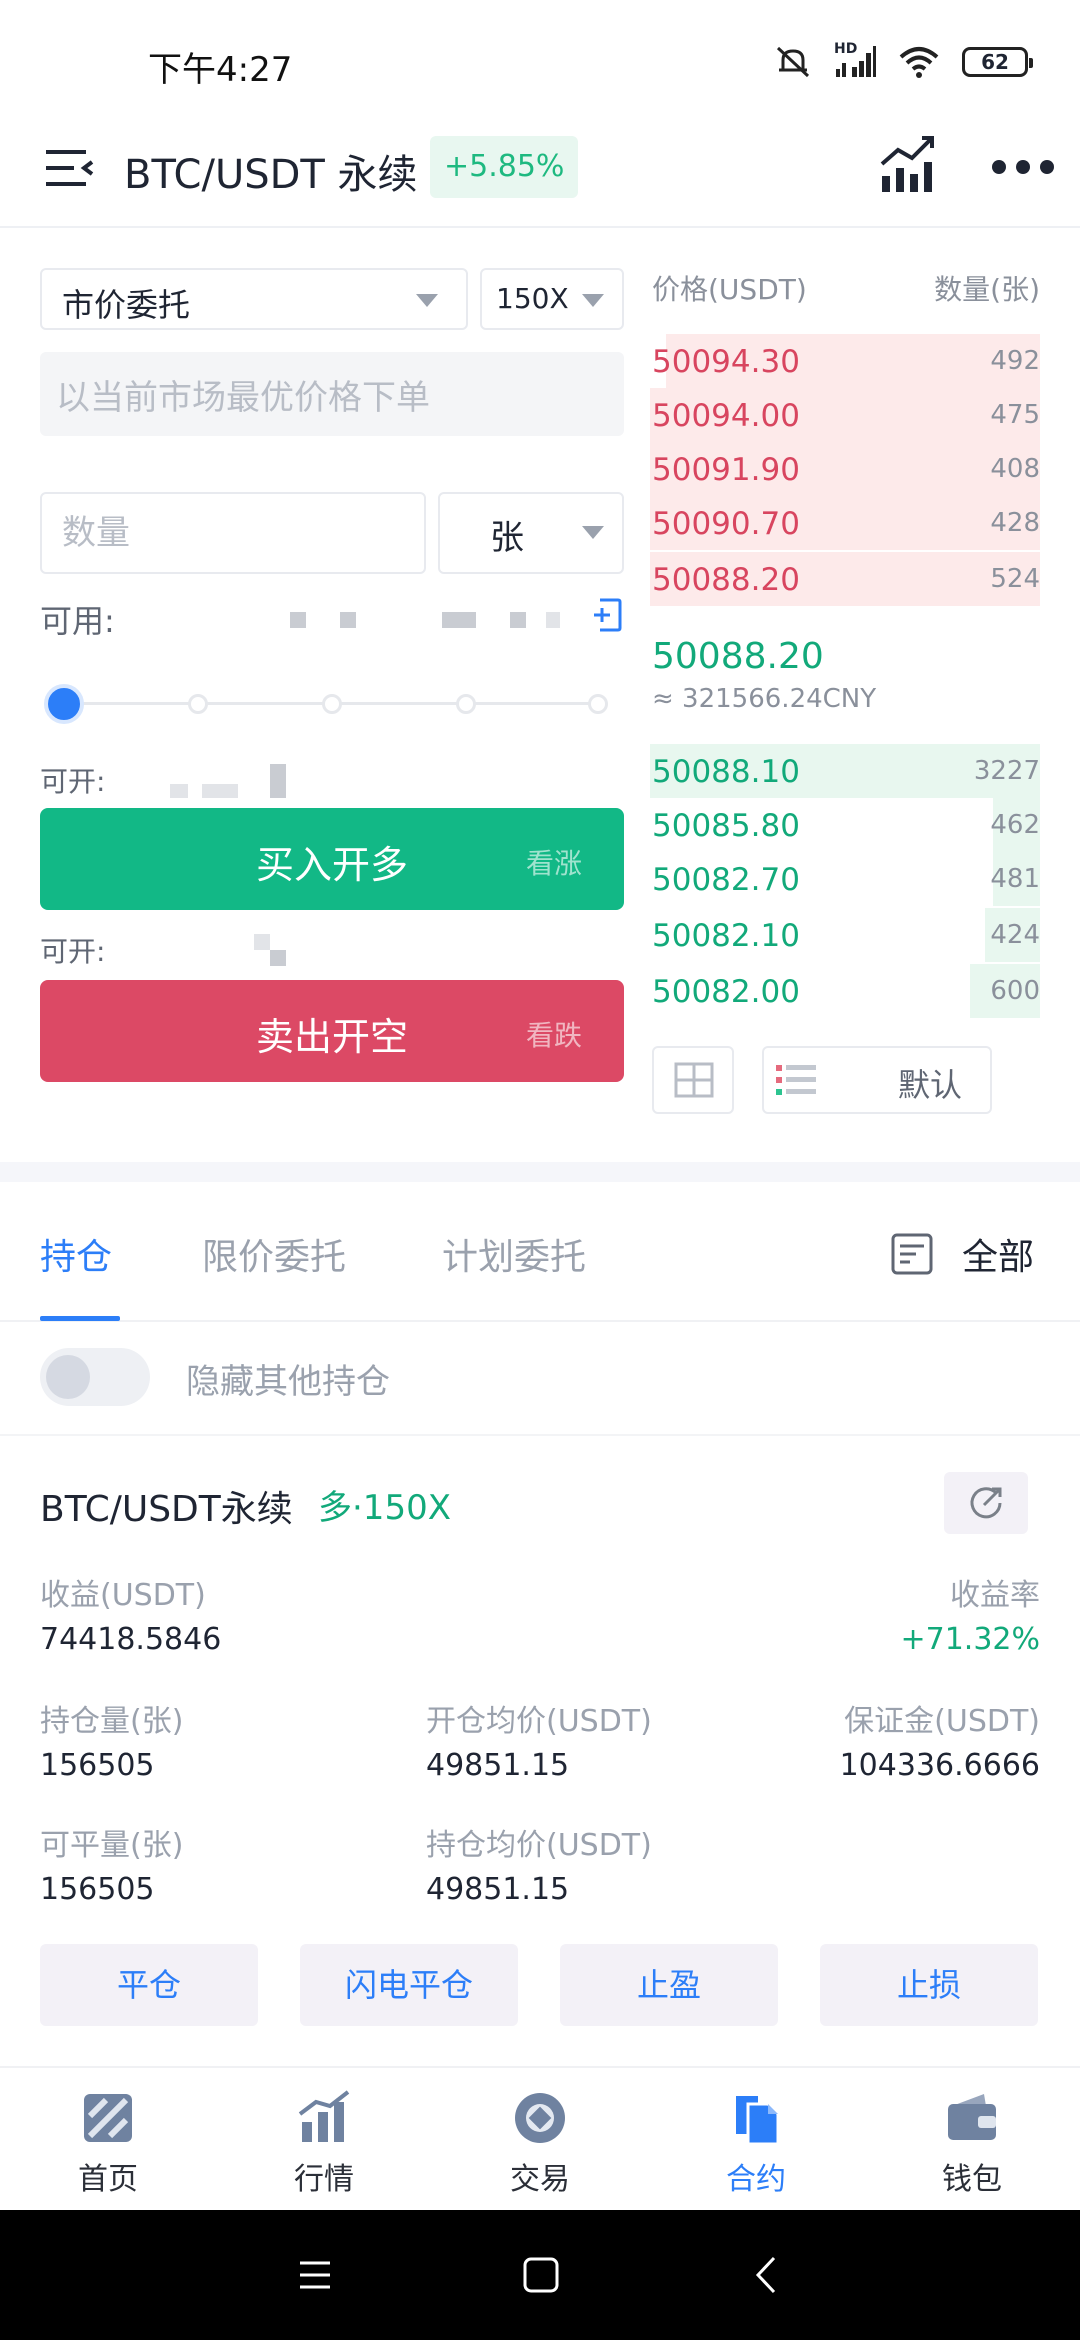  I want to click on bid-price: 50082.10, so click(726, 936).